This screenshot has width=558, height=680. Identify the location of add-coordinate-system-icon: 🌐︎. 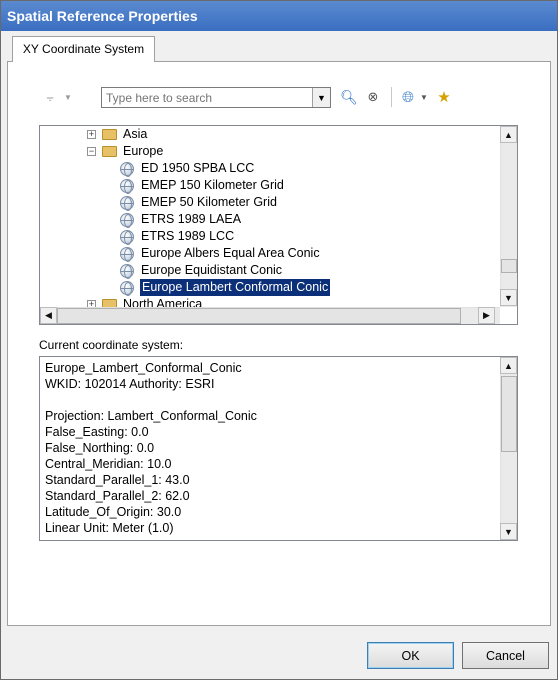
(408, 97).